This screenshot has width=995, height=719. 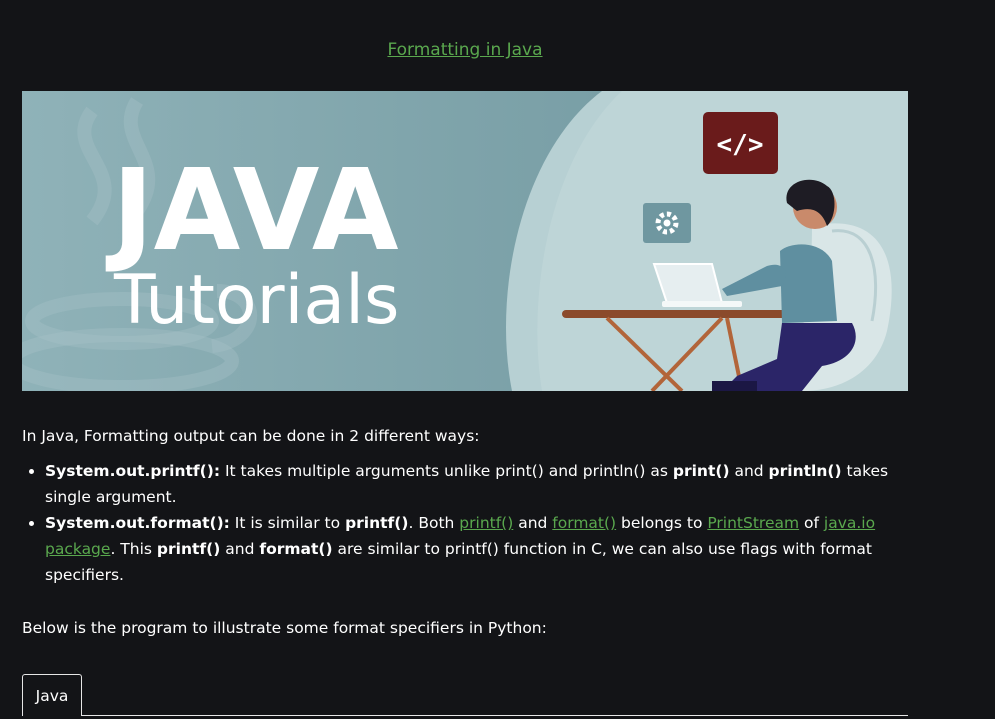 I want to click on tab-java: Java, so click(x=52, y=695).